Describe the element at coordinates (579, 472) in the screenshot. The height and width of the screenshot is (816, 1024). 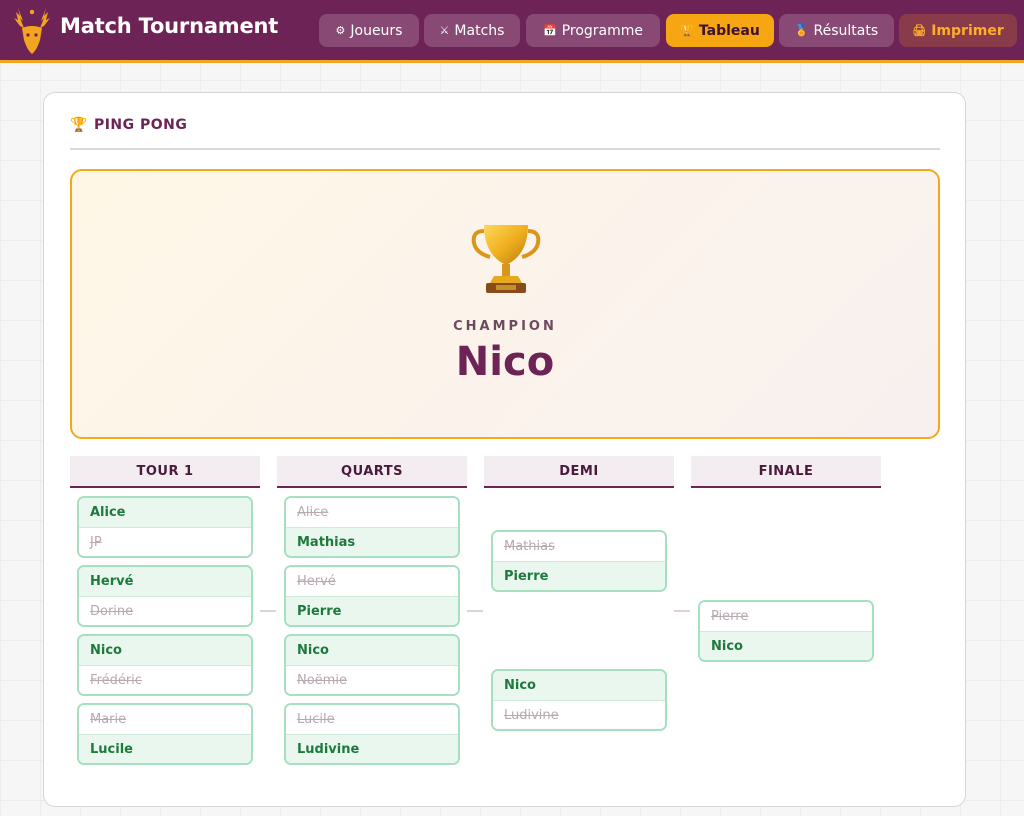
I see `round-header-demi: DEMI` at that location.